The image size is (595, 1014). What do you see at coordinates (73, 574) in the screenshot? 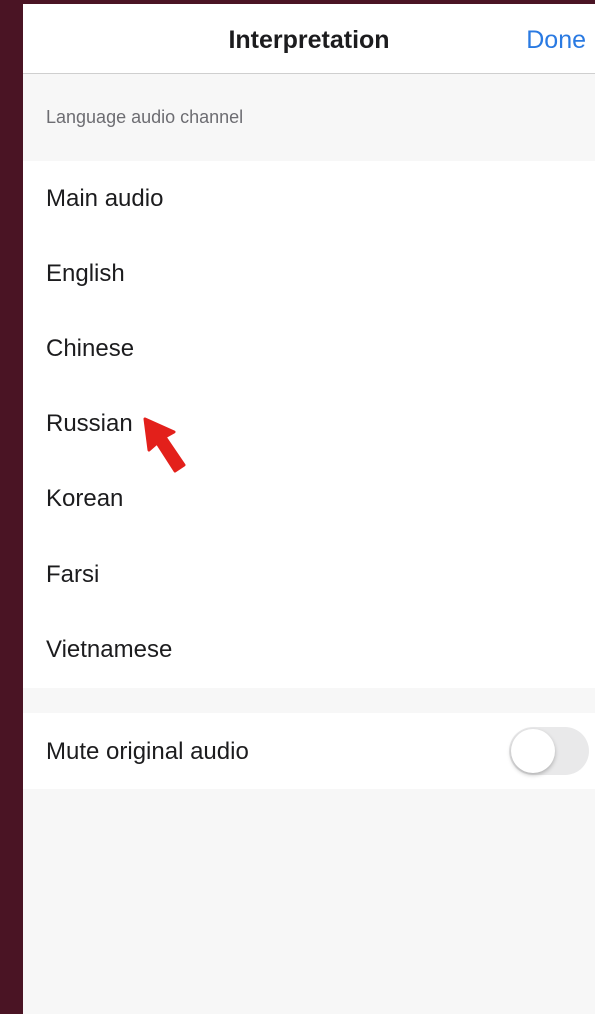
I see `language-option-label: Farsi` at bounding box center [73, 574].